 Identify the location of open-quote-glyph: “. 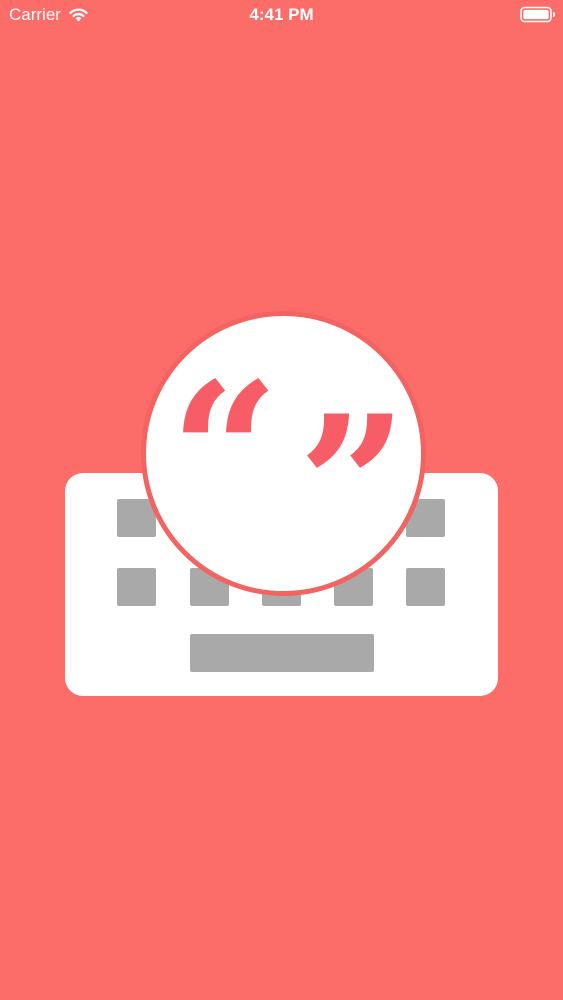
(225, 452).